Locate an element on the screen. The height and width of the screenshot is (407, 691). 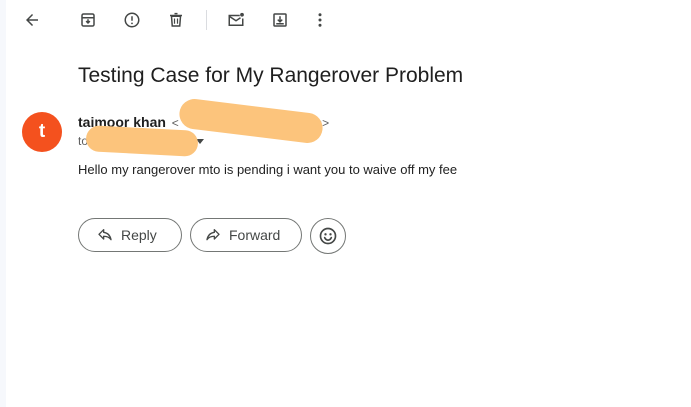
reply-button: Reply is located at coordinates (130, 235).